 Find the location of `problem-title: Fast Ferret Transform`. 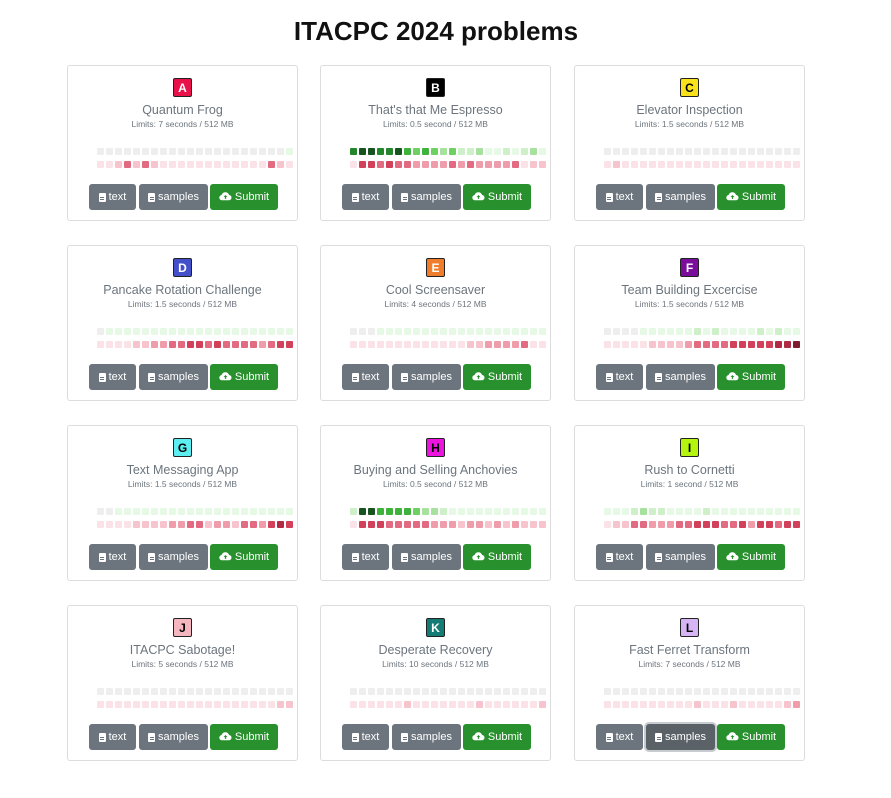

problem-title: Fast Ferret Transform is located at coordinates (689, 650).